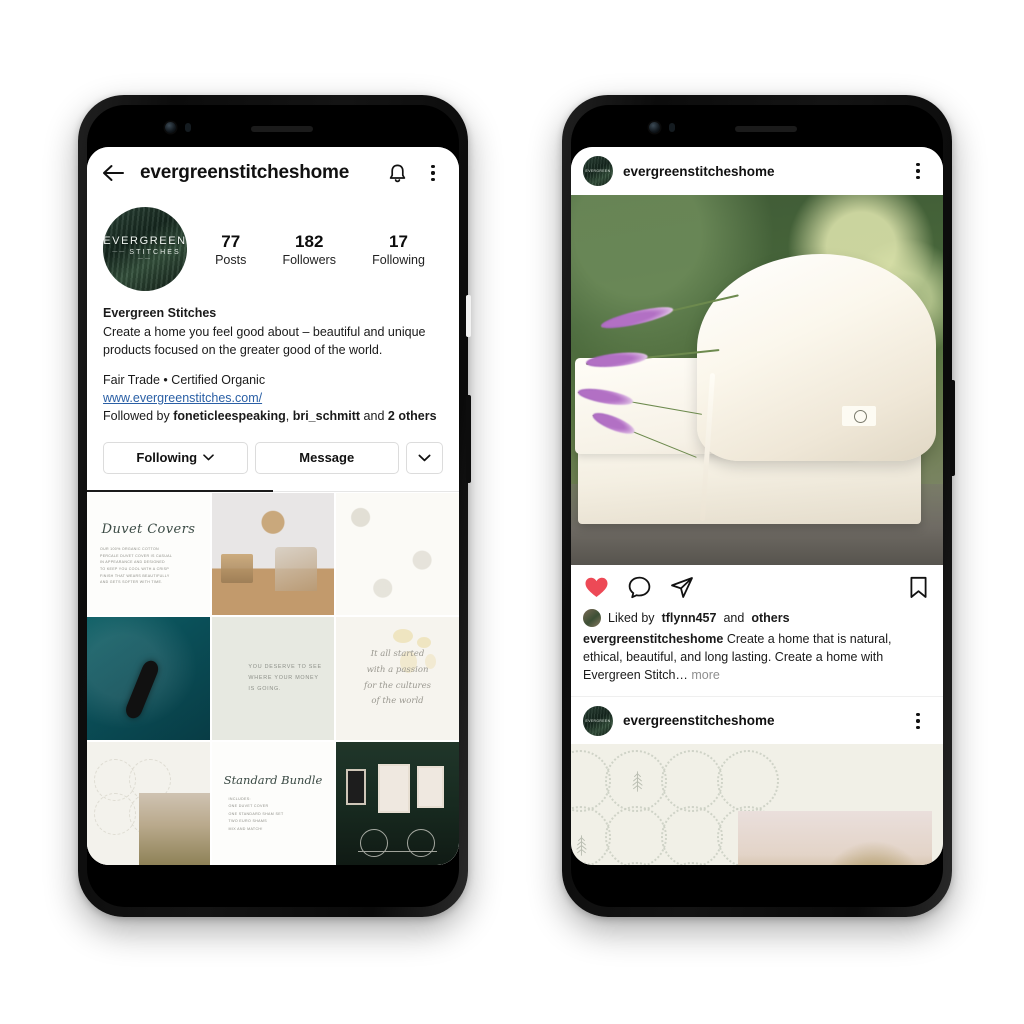 The image size is (1024, 1024). I want to click on grid-tile-living-room, so click(273, 554).